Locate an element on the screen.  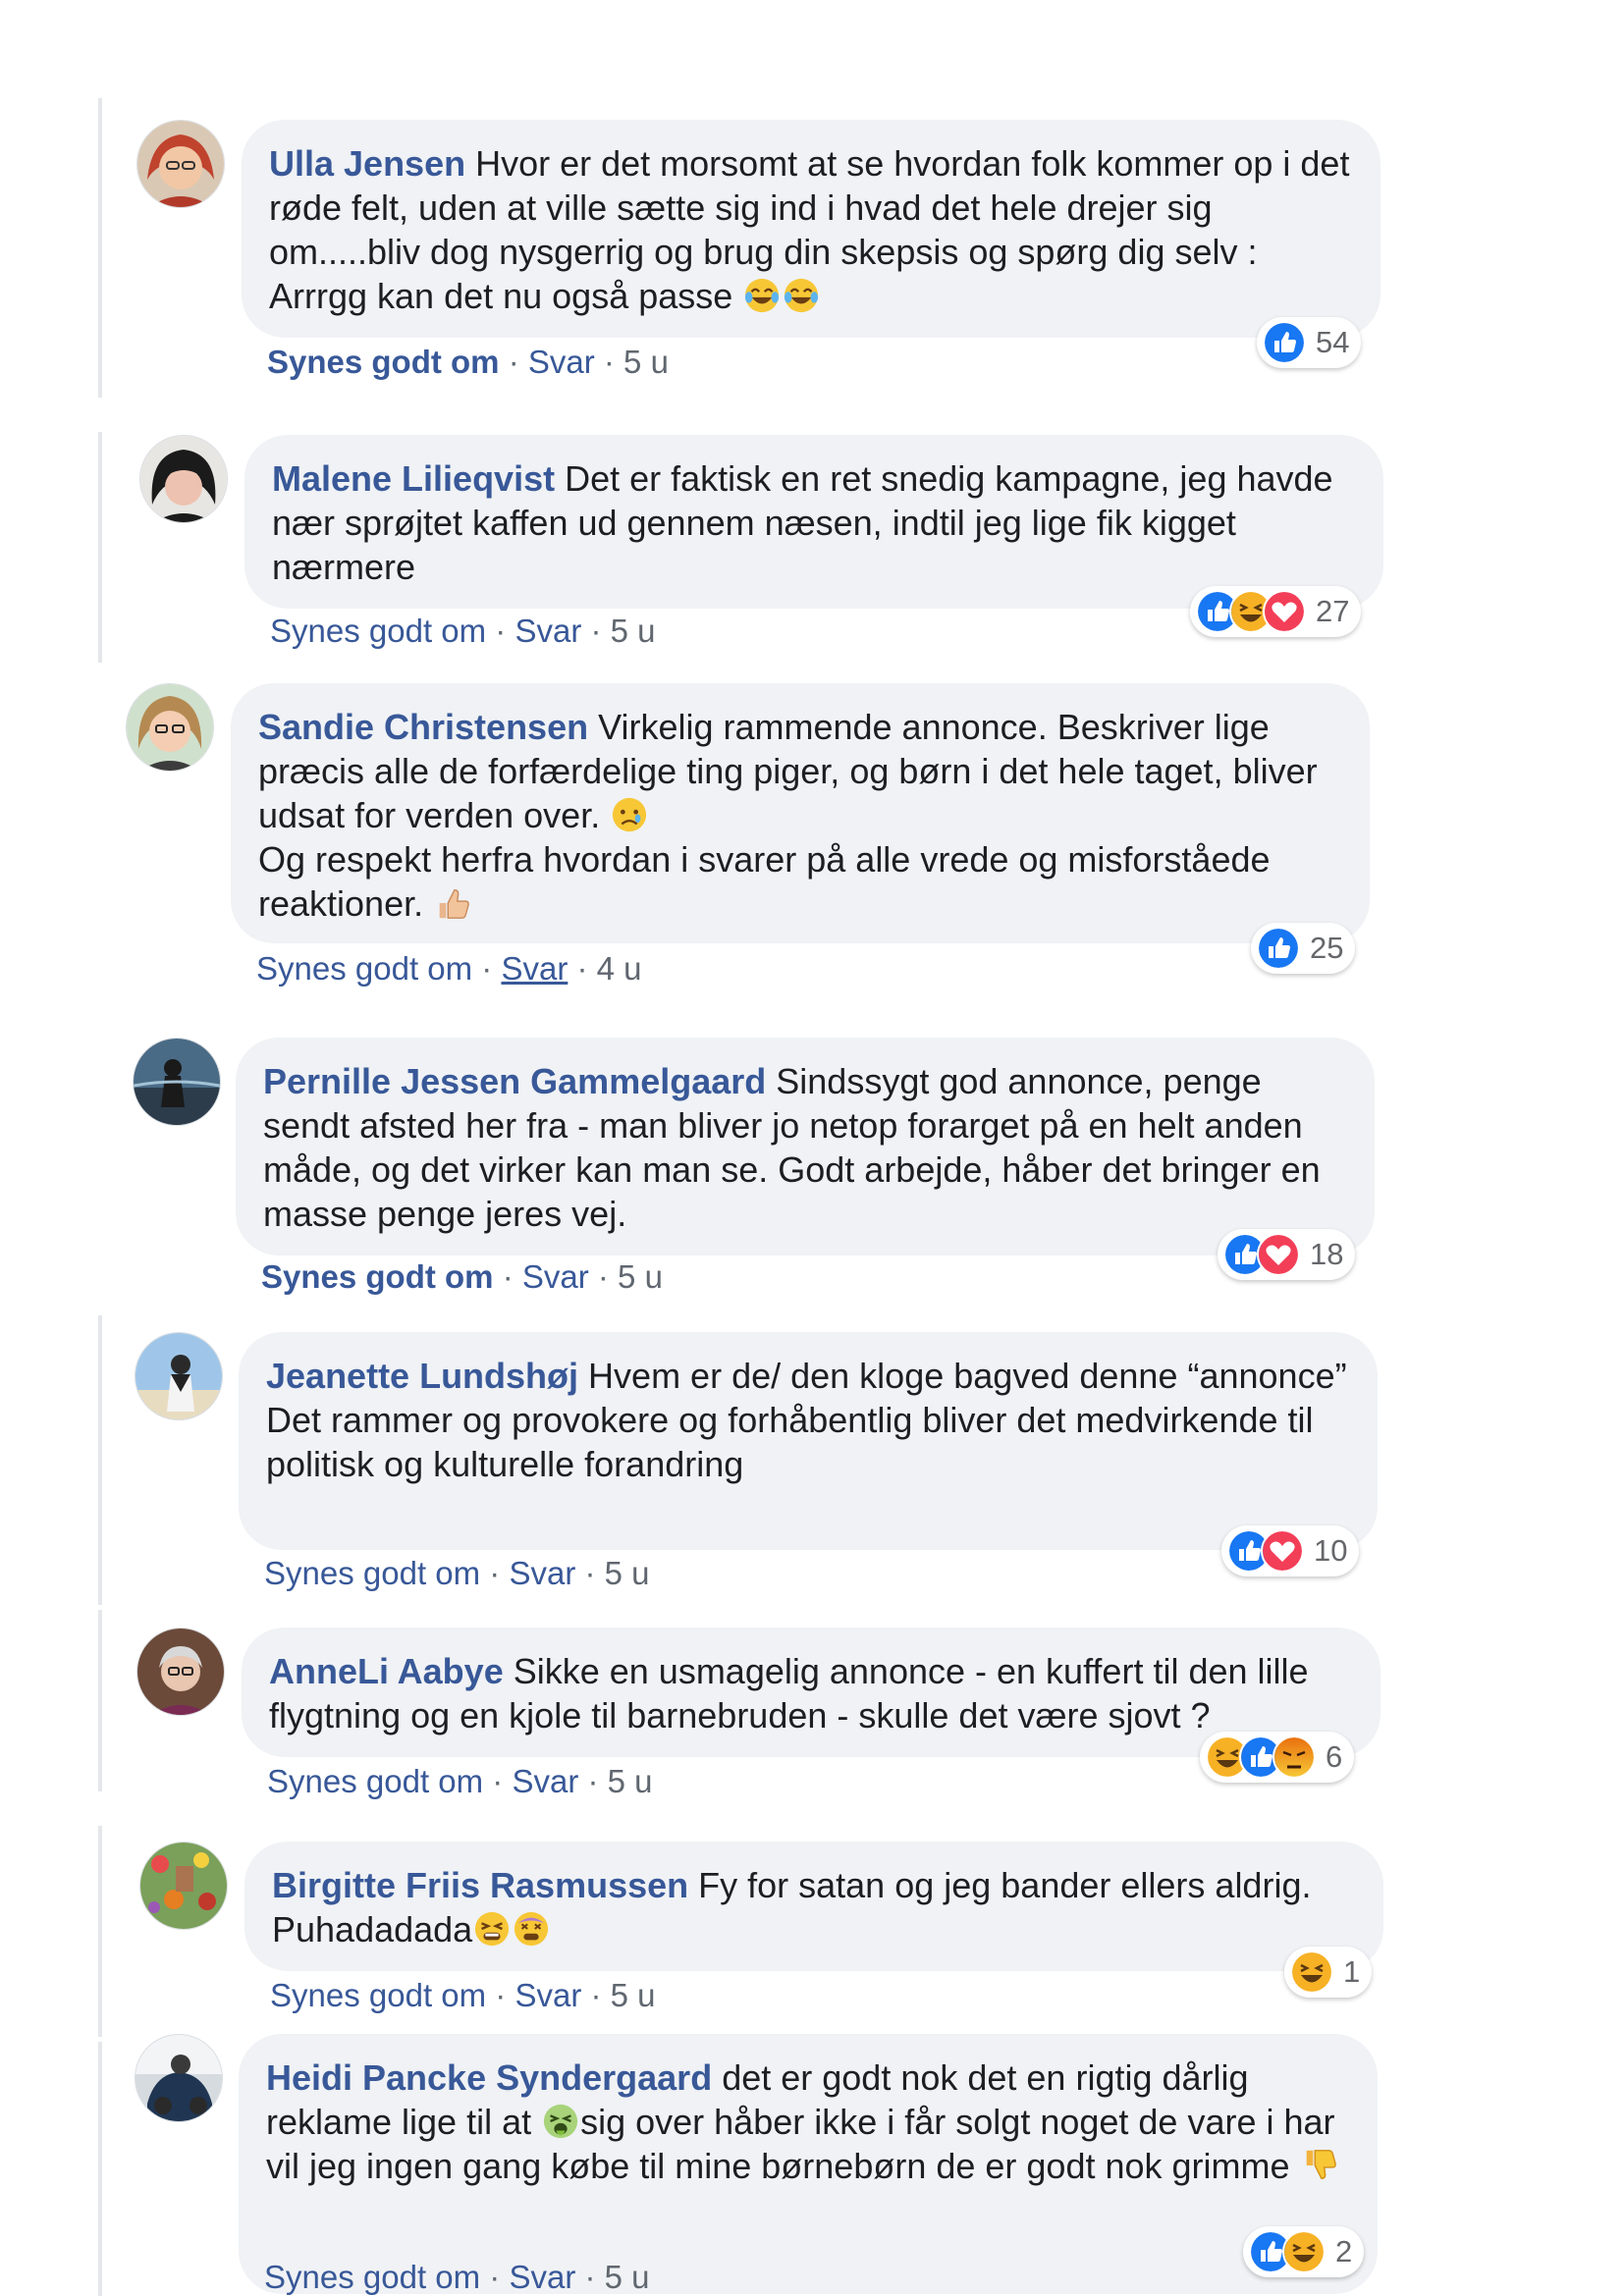
tired-face-emoji is located at coordinates (492, 1929).